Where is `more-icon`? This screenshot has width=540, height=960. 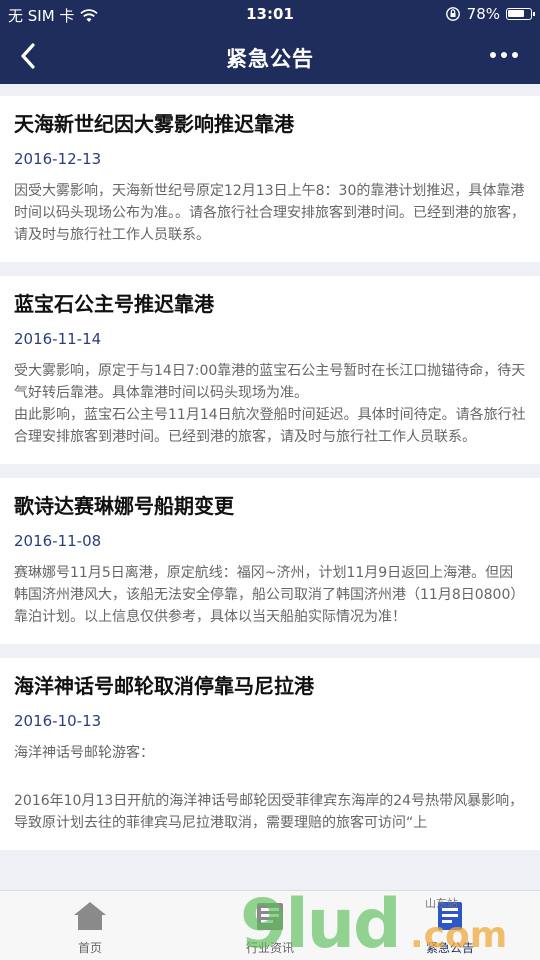 more-icon is located at coordinates (504, 55).